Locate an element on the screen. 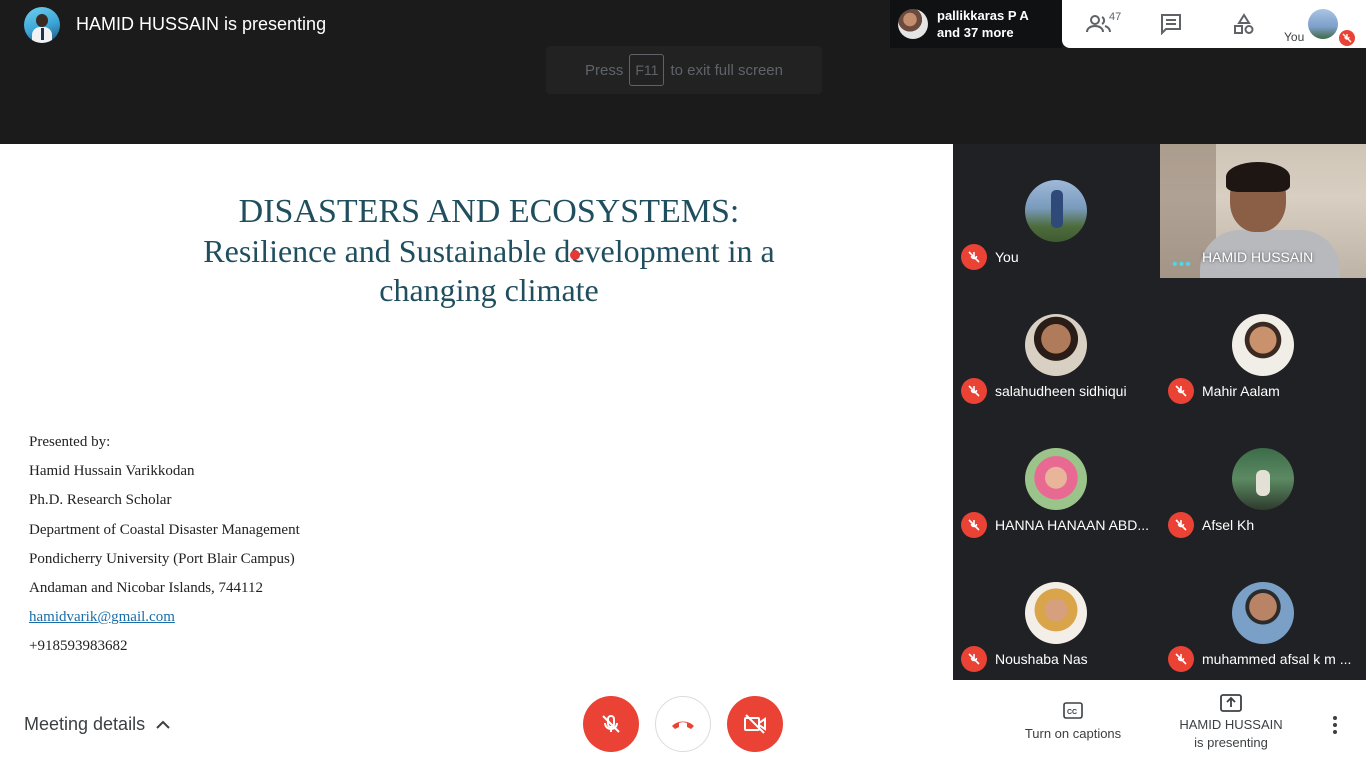 The height and width of the screenshot is (768, 1366). people-count: 47 is located at coordinates (1115, 17).